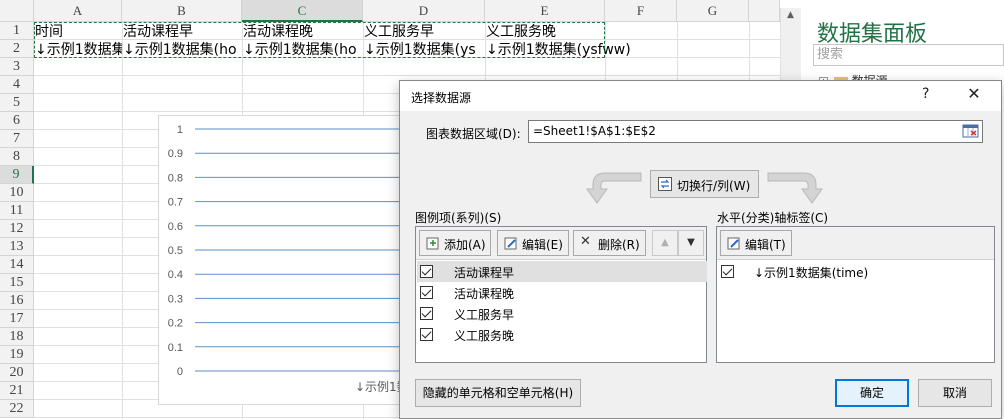 The width and height of the screenshot is (1004, 419). I want to click on row-header: 2, so click(17, 49).